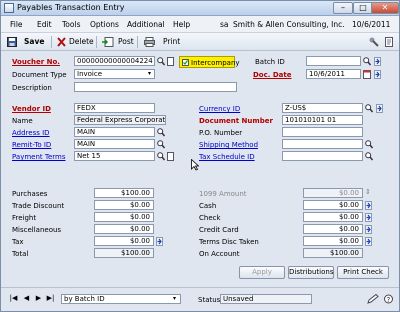  Describe the element at coordinates (333, 217) in the screenshot. I see `check-field: $0.00` at that location.